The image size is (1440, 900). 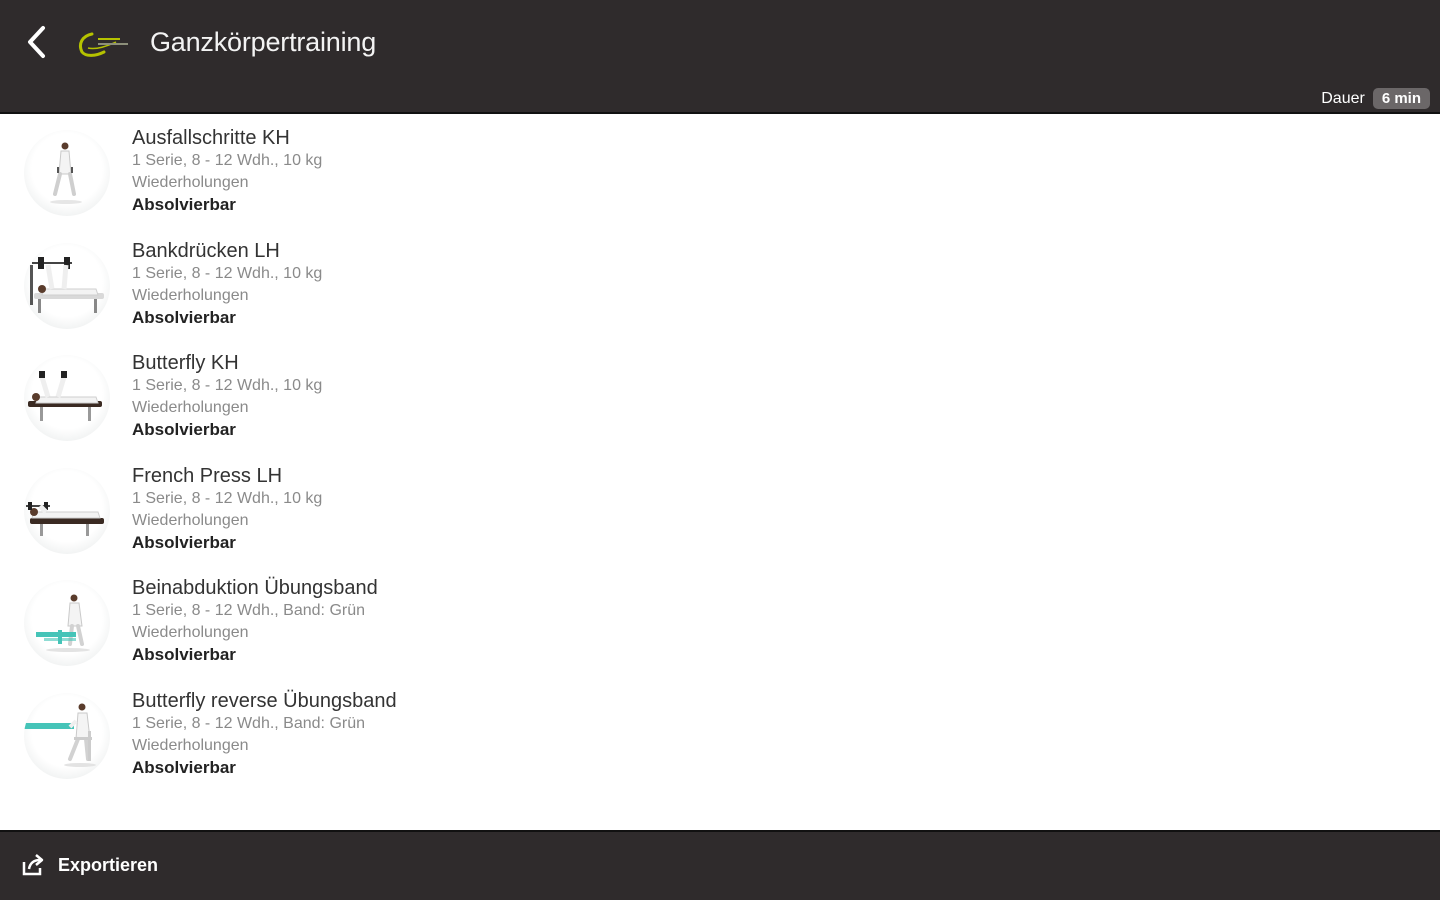 I want to click on gym-logo-icon, so click(x=105, y=44).